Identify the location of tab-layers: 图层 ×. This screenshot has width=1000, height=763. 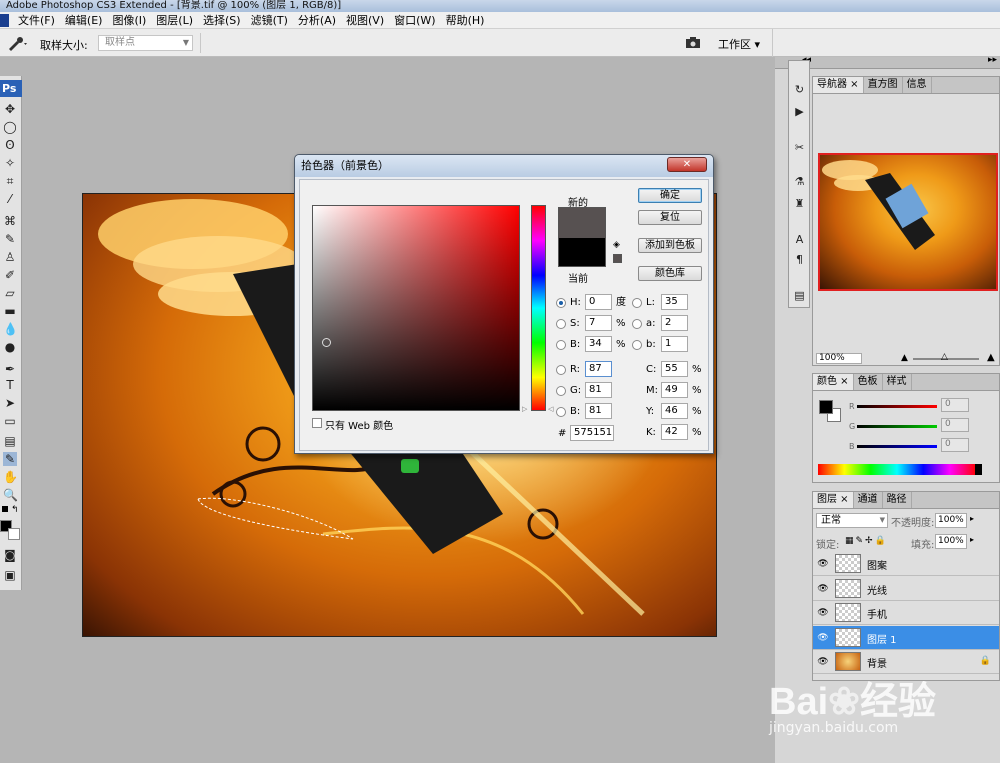
(833, 500).